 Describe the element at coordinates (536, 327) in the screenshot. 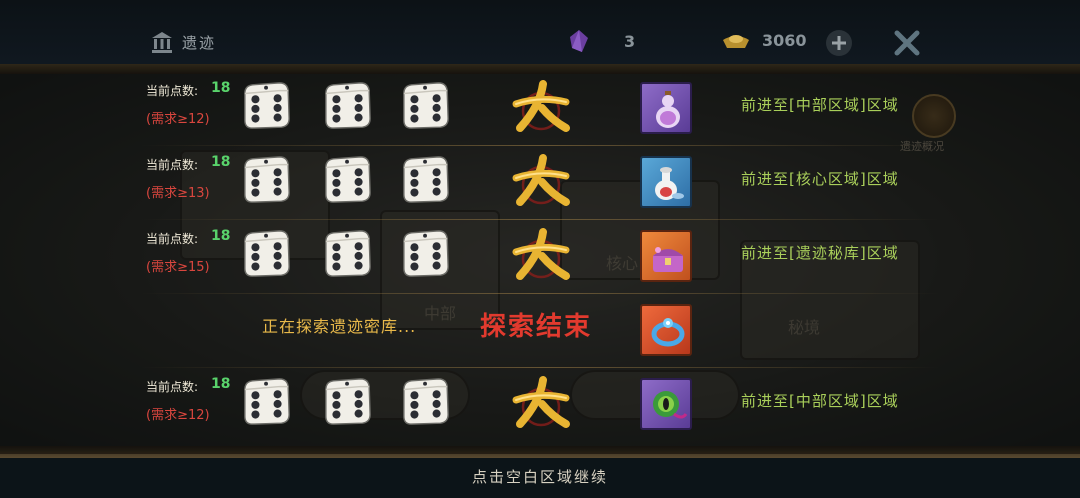

I see `explore-end-text: 探索结束` at that location.